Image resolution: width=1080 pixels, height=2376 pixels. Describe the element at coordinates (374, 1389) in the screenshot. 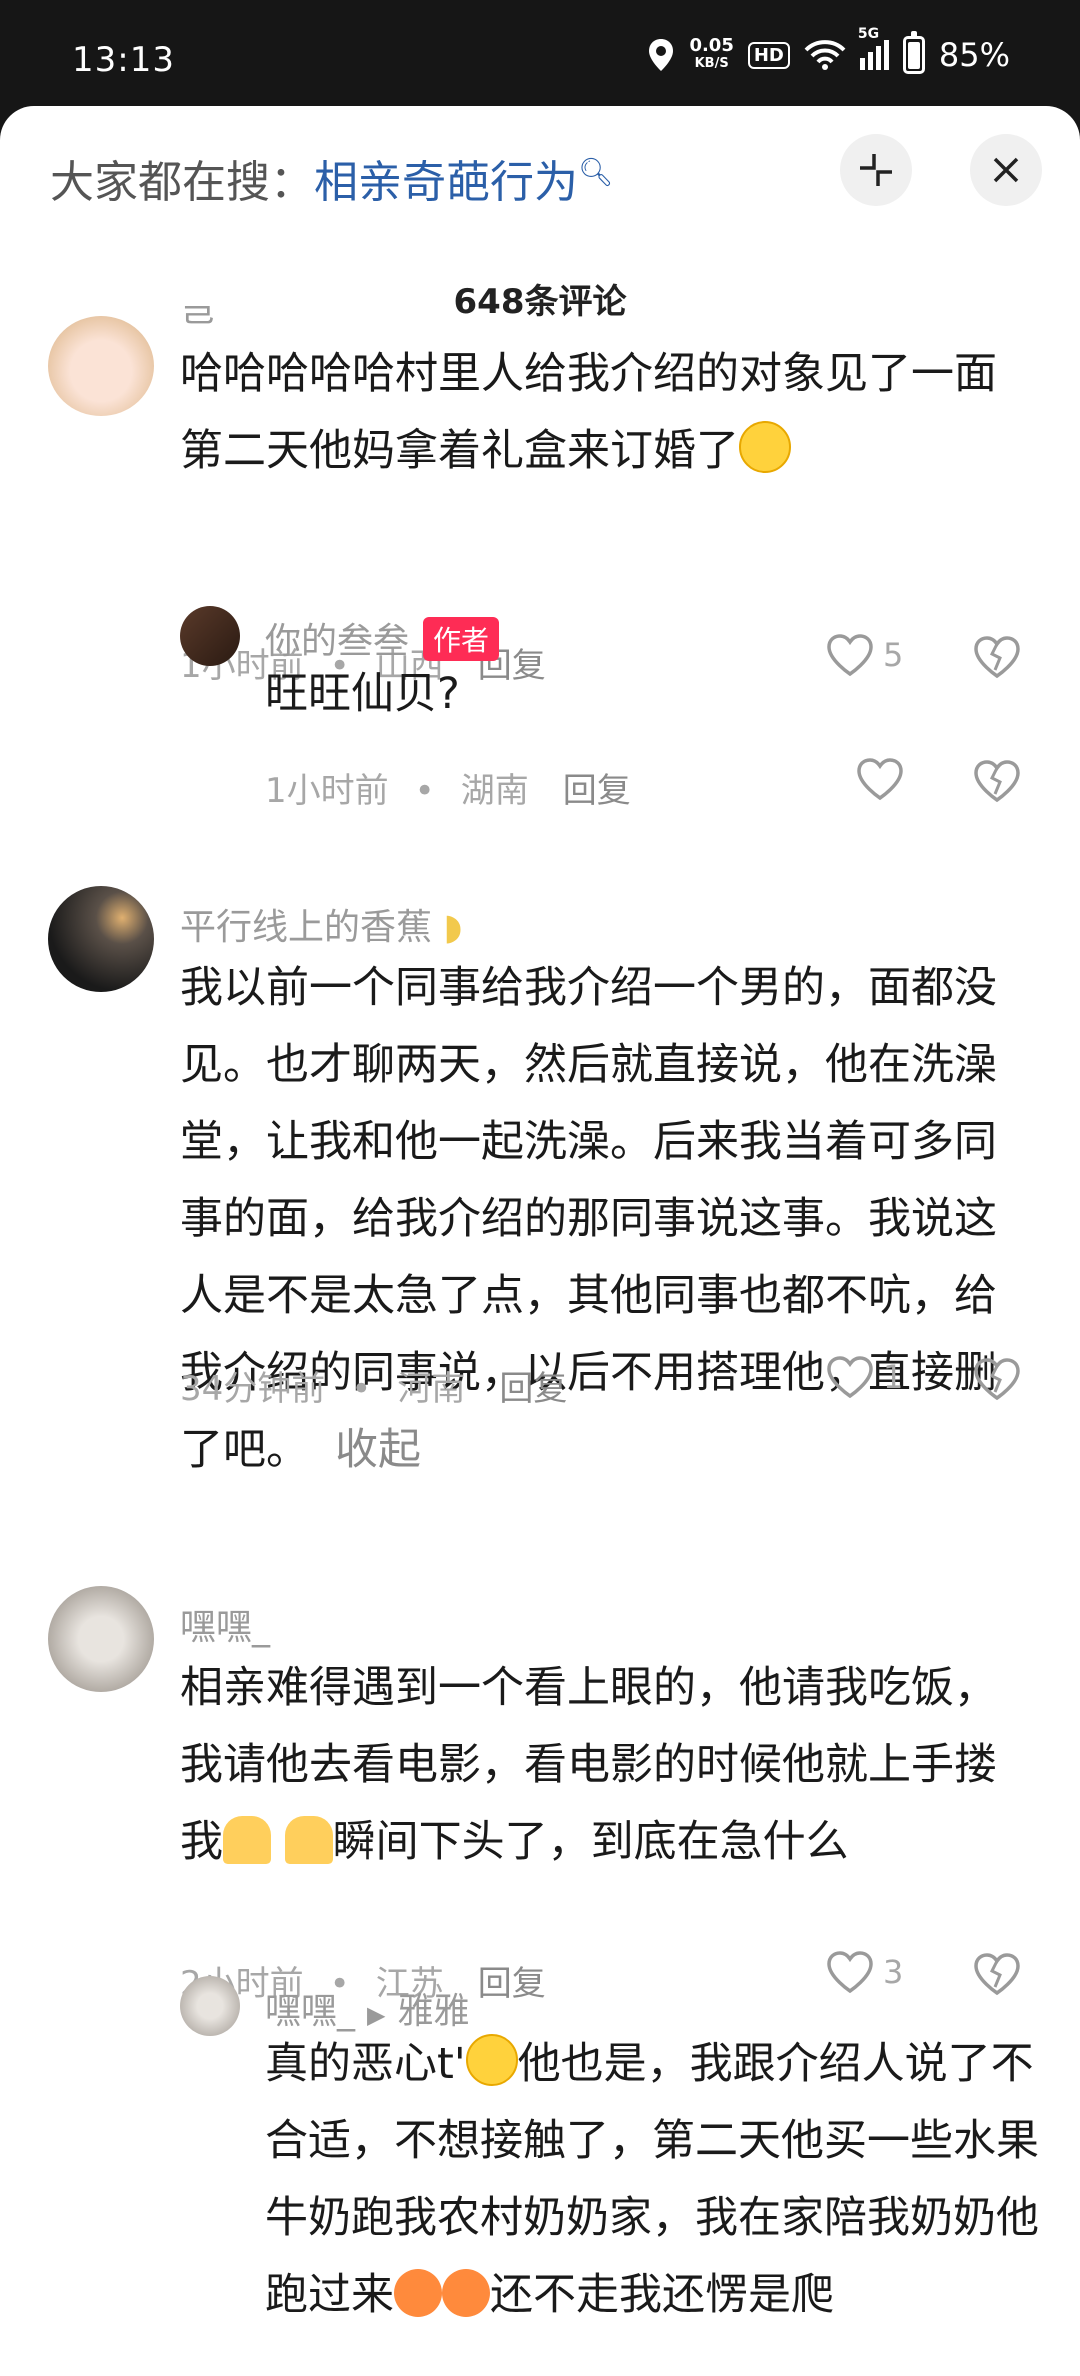

I see `comment-meta: 34分钟前 • 河南 回复` at that location.